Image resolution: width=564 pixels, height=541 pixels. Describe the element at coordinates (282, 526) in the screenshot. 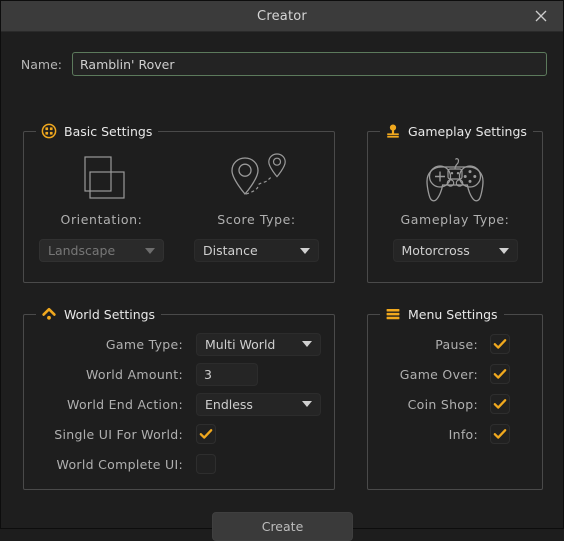

I see `create-button: Create` at that location.